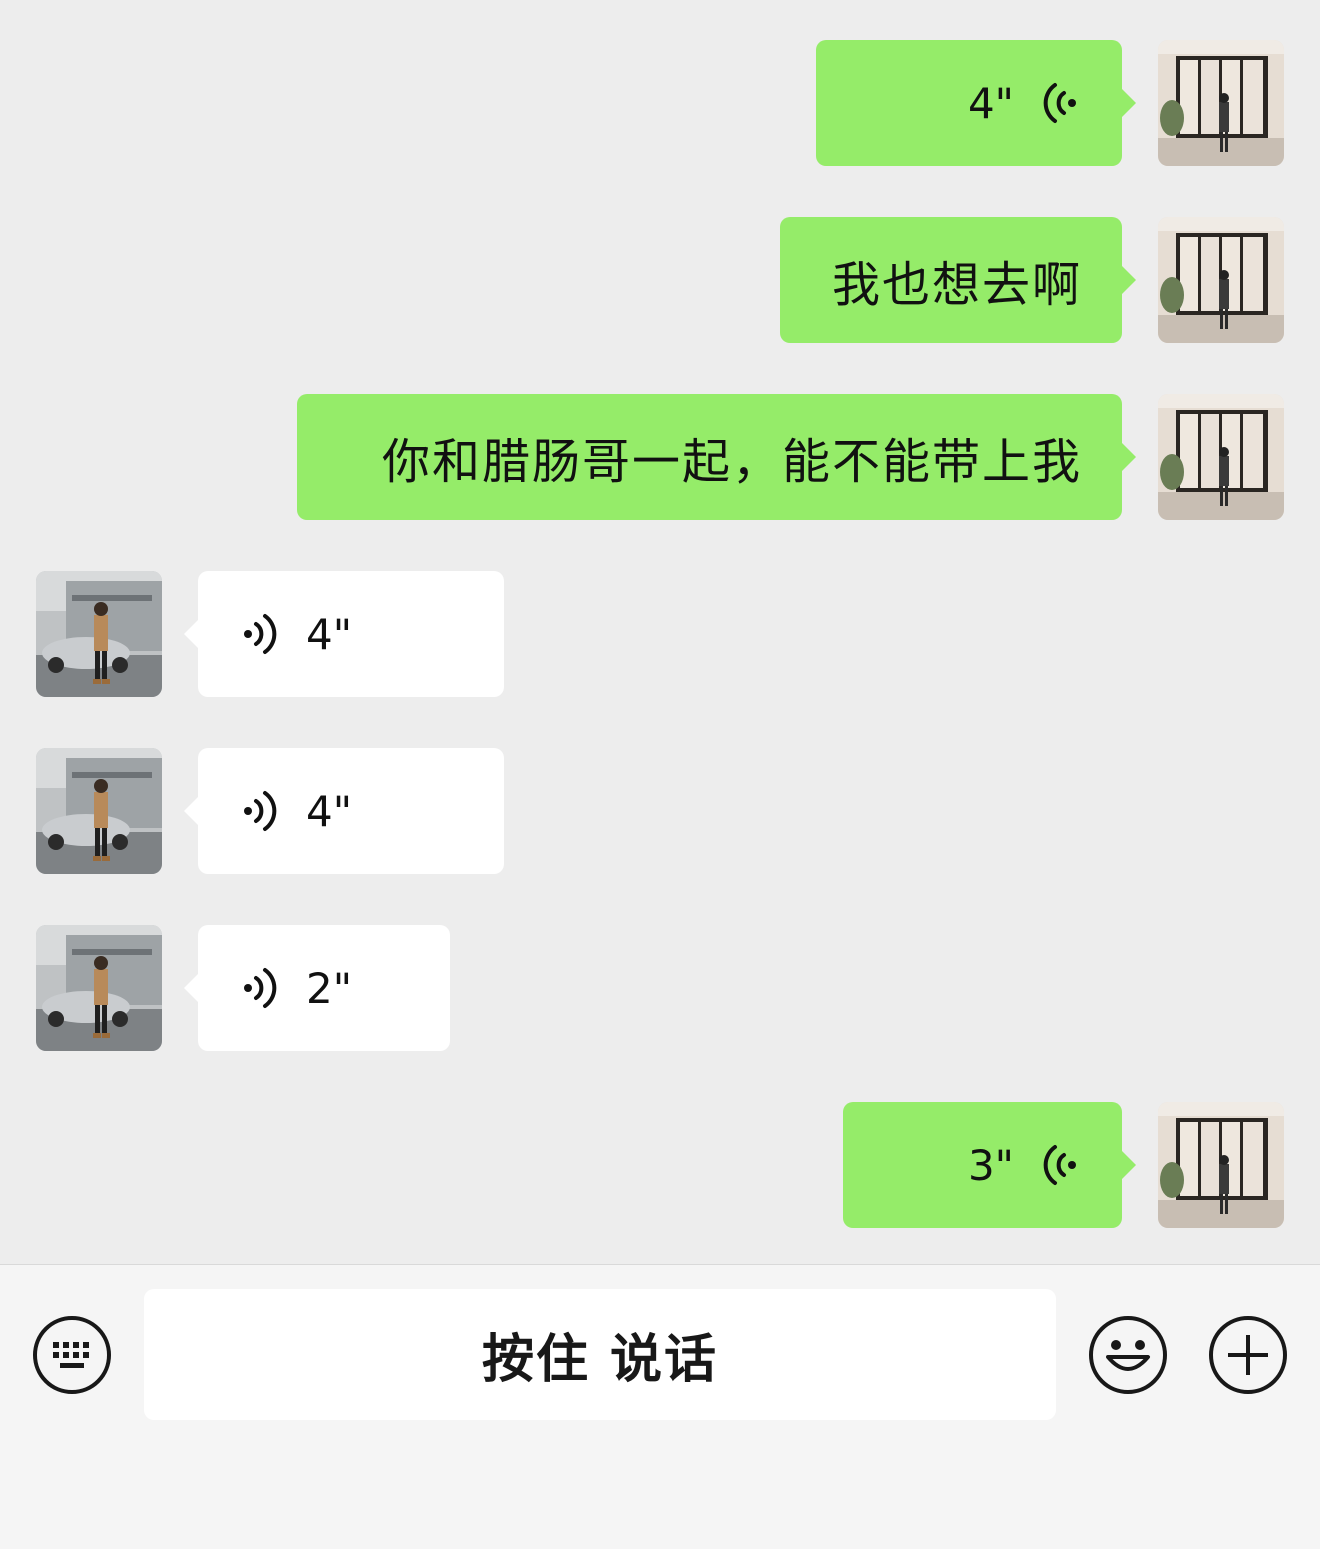 This screenshot has height=1549, width=1320. What do you see at coordinates (600, 1360) in the screenshot?
I see `hold-to-talk-label: 按住 说话` at bounding box center [600, 1360].